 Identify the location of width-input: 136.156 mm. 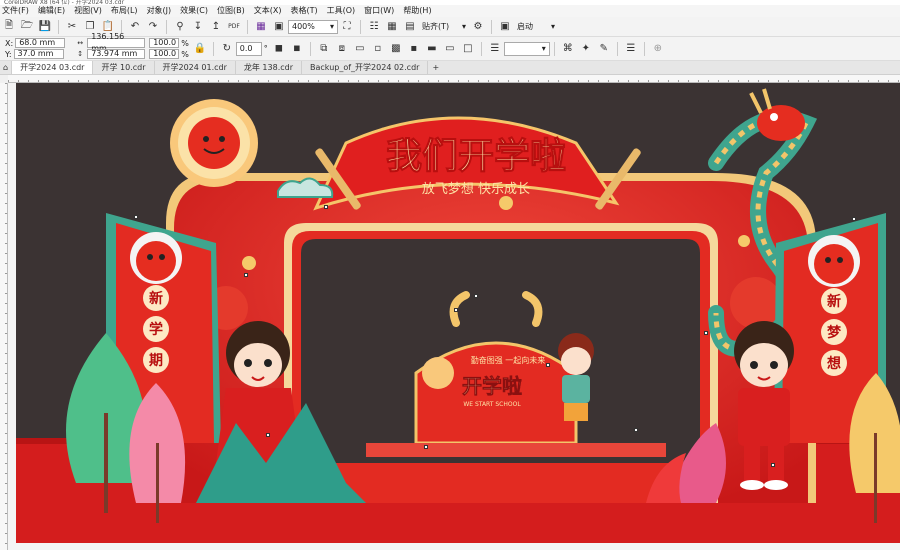
(116, 42).